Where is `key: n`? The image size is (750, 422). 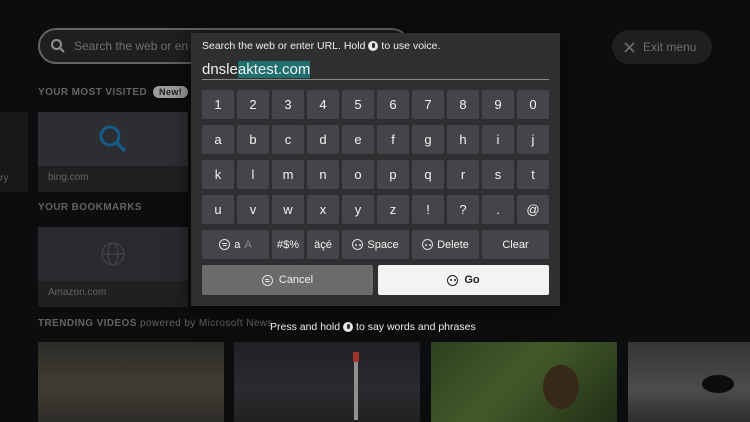
key: n is located at coordinates (323, 174).